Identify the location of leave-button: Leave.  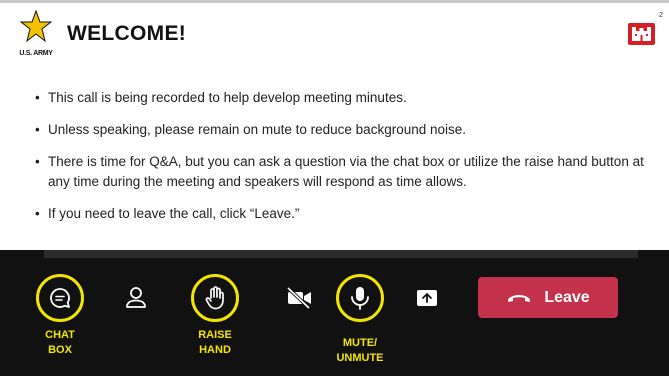
(548, 297).